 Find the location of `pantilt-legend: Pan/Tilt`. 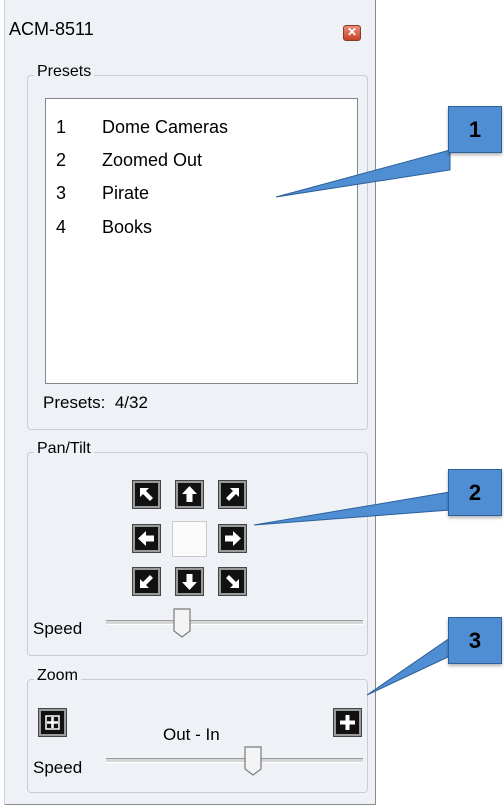

pantilt-legend: Pan/Tilt is located at coordinates (64, 449).